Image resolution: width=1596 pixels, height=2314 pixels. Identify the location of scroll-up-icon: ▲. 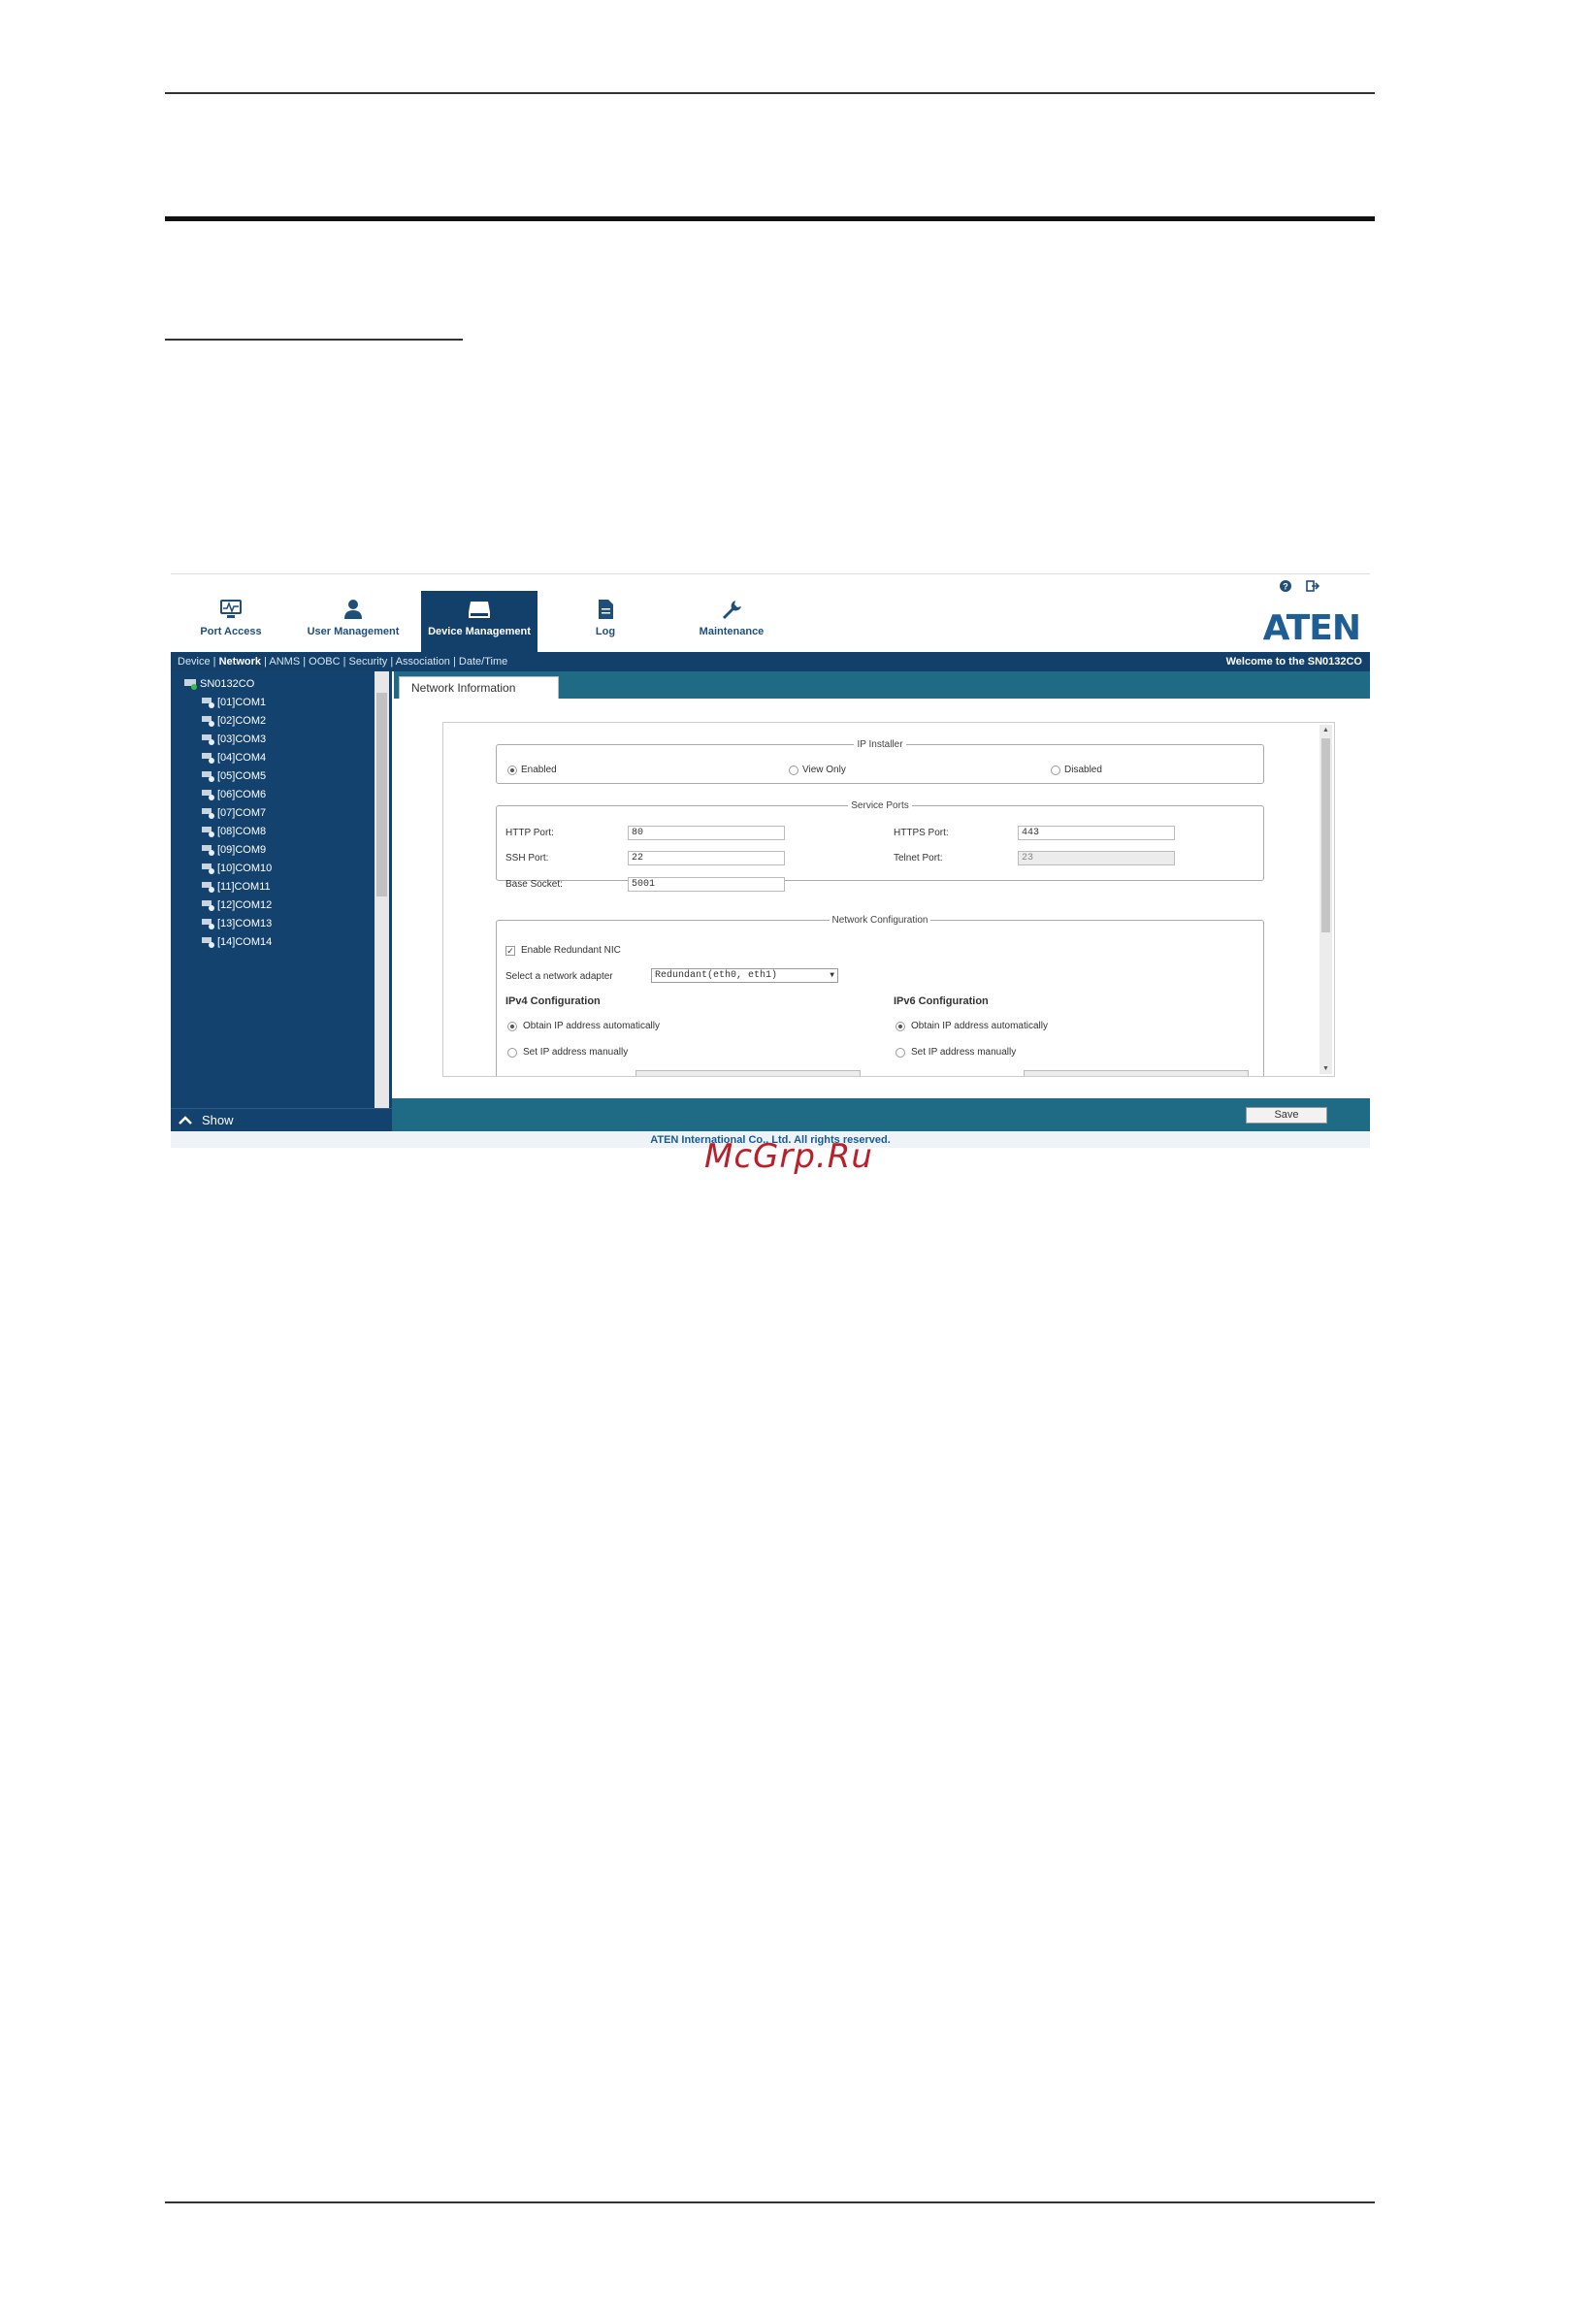
(1325, 730).